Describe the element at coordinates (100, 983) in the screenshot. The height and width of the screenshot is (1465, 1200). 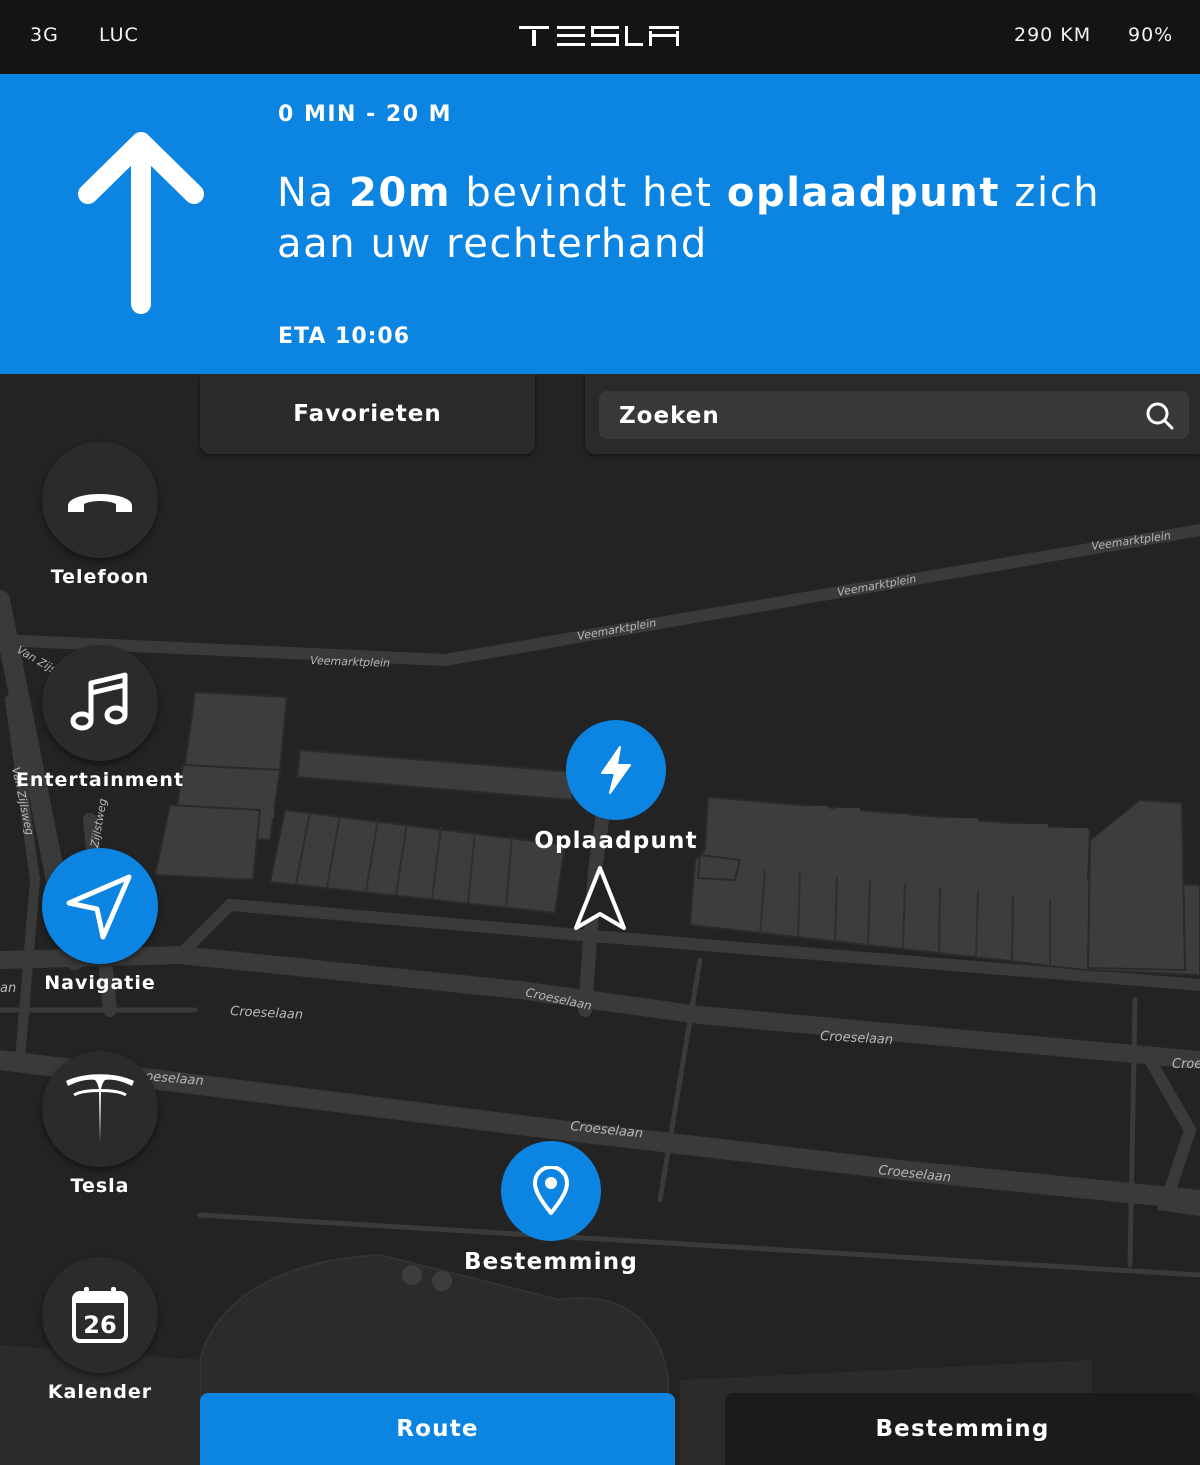
I see `dock-label: Navigatie` at that location.